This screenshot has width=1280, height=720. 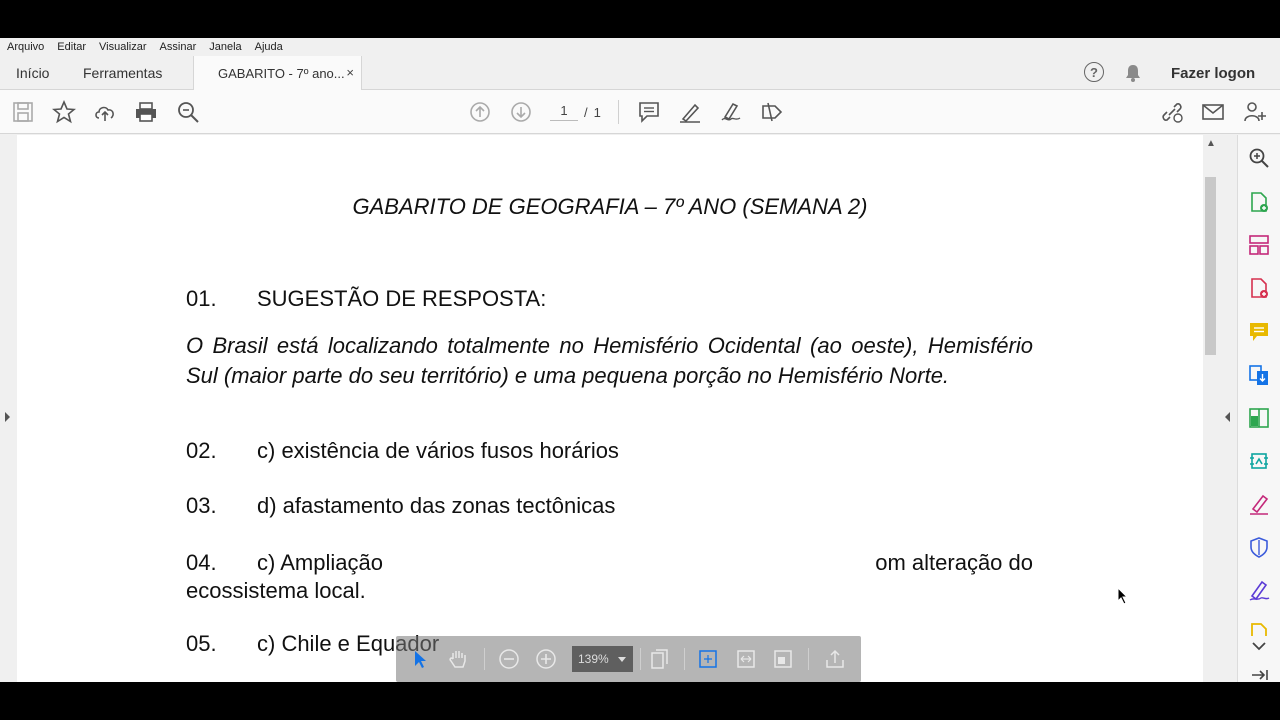 What do you see at coordinates (783, 659) in the screenshot?
I see `full-screen-icon` at bounding box center [783, 659].